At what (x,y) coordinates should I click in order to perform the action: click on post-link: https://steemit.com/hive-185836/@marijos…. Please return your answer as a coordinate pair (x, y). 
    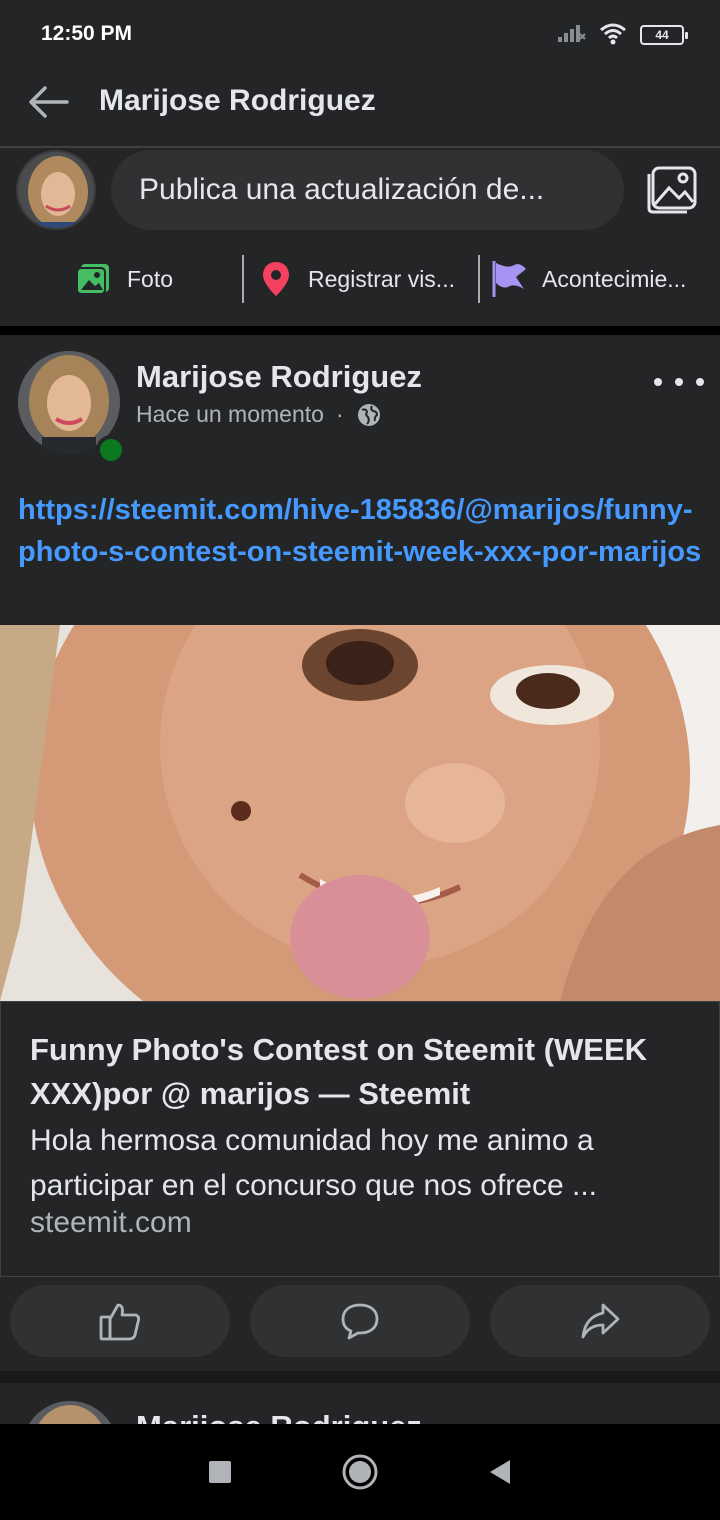
    Looking at the image, I should click on (363, 531).